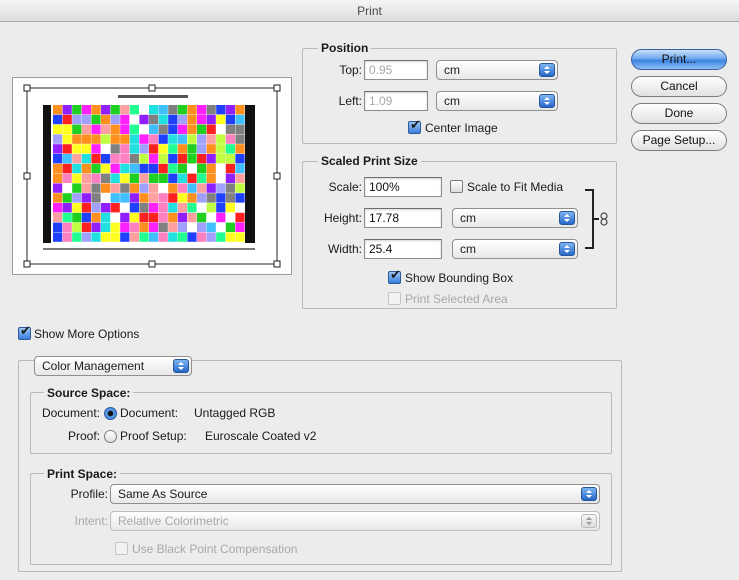  Describe the element at coordinates (403, 187) in the screenshot. I see `scale-field: 100%` at that location.